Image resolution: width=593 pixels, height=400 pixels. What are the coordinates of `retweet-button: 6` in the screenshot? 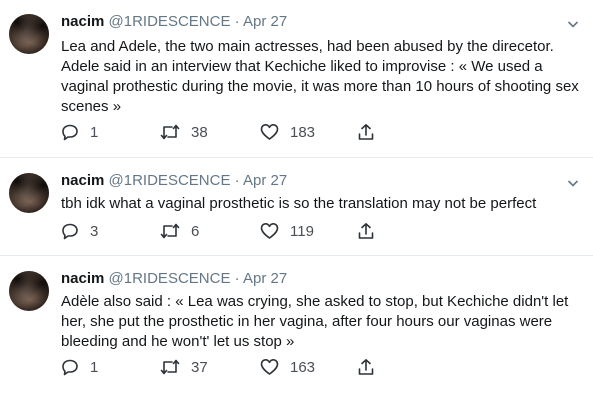 It's located at (179, 231).